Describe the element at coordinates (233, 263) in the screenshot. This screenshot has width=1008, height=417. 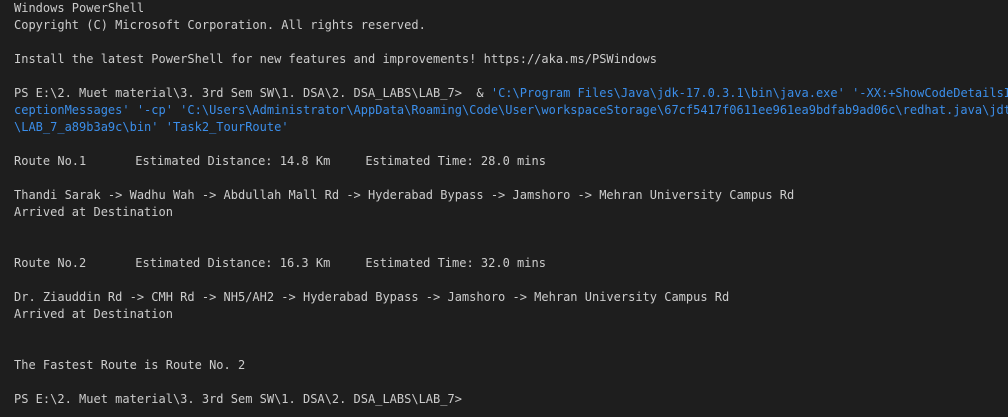
I see `route-2-distance: Estimated Distance: 16.3 Km` at that location.